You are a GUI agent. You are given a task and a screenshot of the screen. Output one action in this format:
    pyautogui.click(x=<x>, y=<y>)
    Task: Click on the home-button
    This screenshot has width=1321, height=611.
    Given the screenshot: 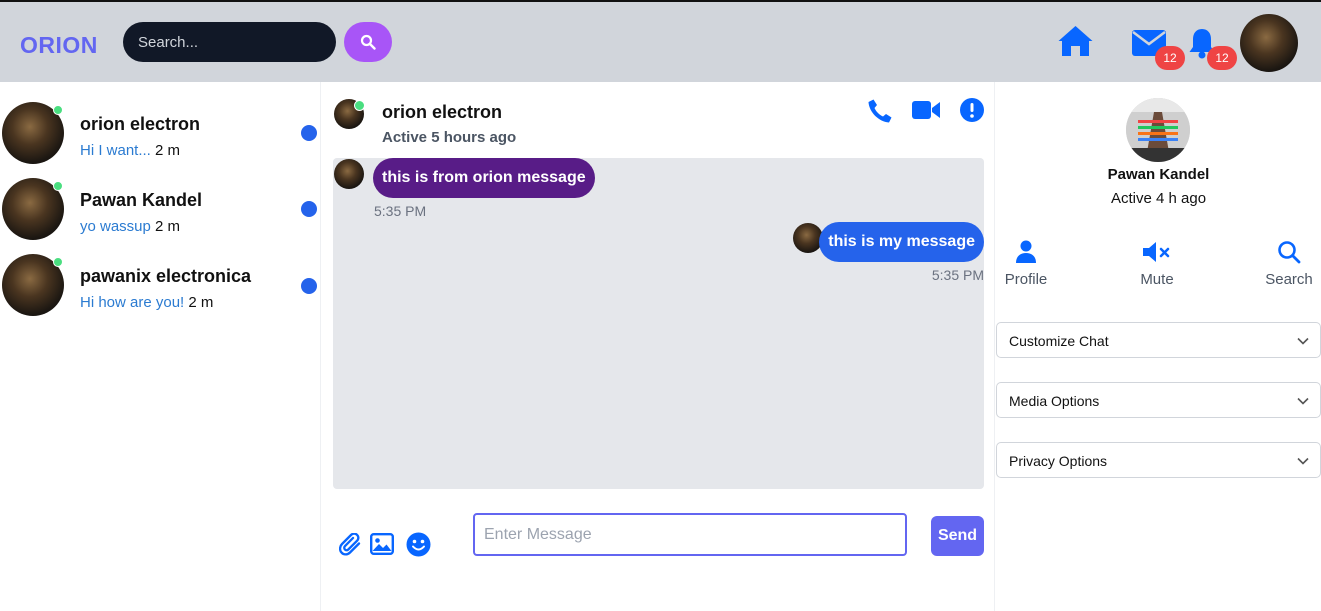 What is the action you would take?
    pyautogui.click(x=1075, y=43)
    